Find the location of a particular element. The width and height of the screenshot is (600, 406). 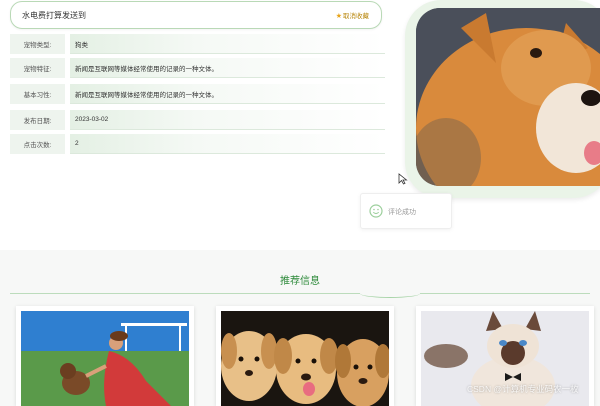

info-value: 狗类 is located at coordinates (227, 44).